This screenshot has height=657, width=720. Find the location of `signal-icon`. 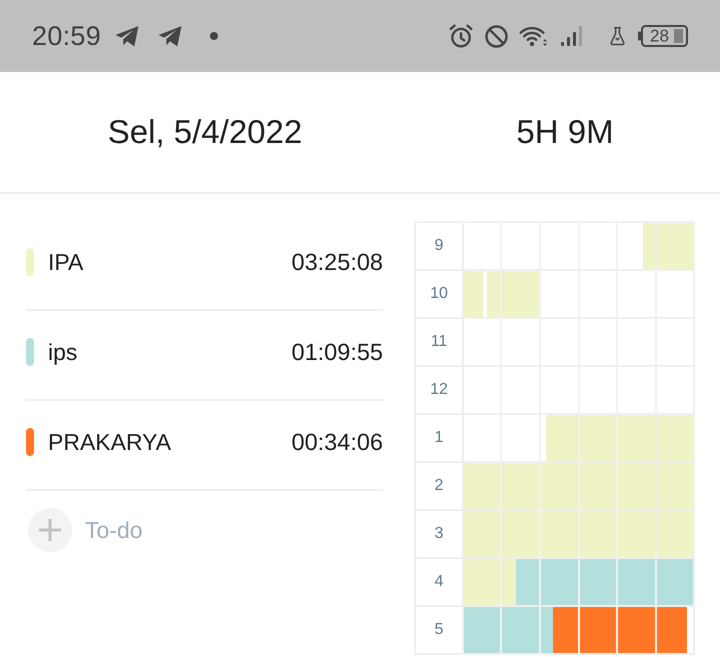

signal-icon is located at coordinates (572, 36).